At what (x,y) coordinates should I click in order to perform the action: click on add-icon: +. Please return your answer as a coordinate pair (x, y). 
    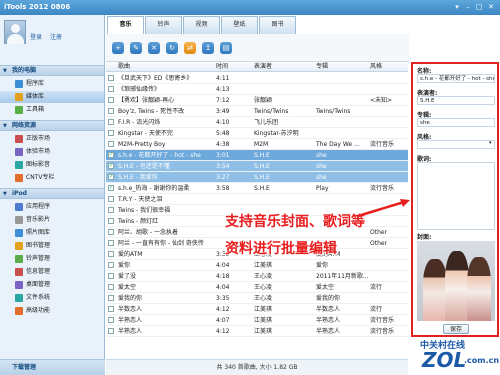
    Looking at the image, I should click on (118, 48).